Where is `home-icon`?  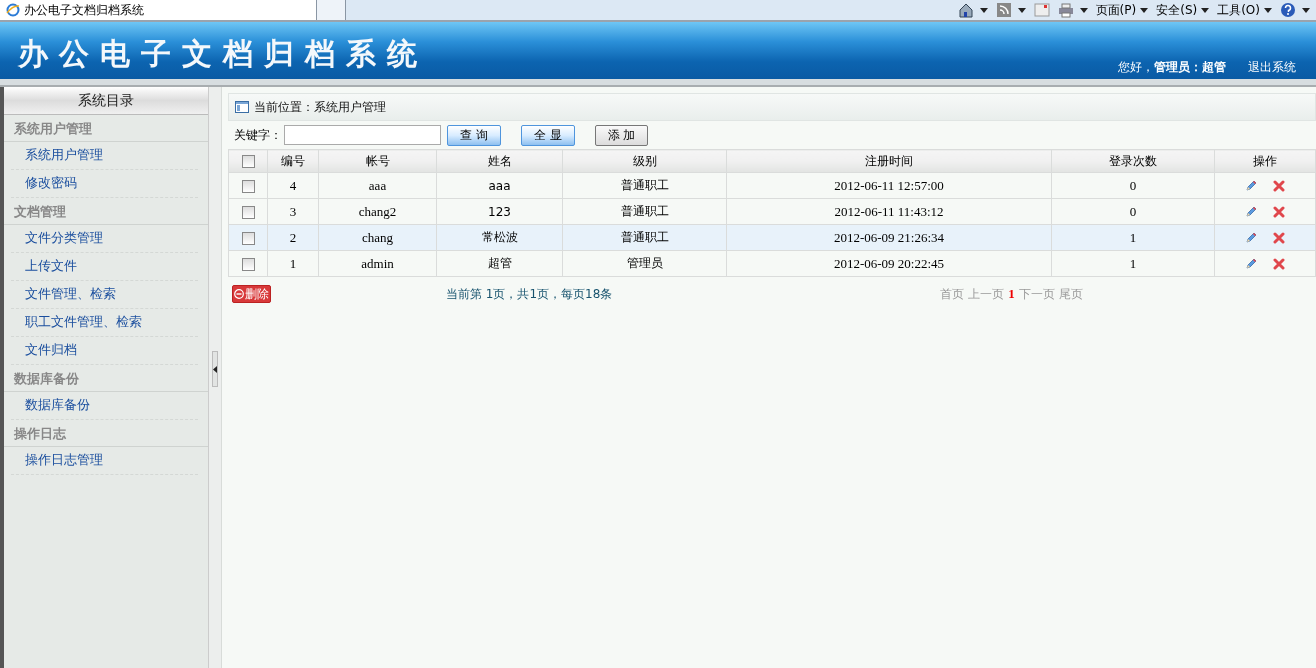 home-icon is located at coordinates (965, 10).